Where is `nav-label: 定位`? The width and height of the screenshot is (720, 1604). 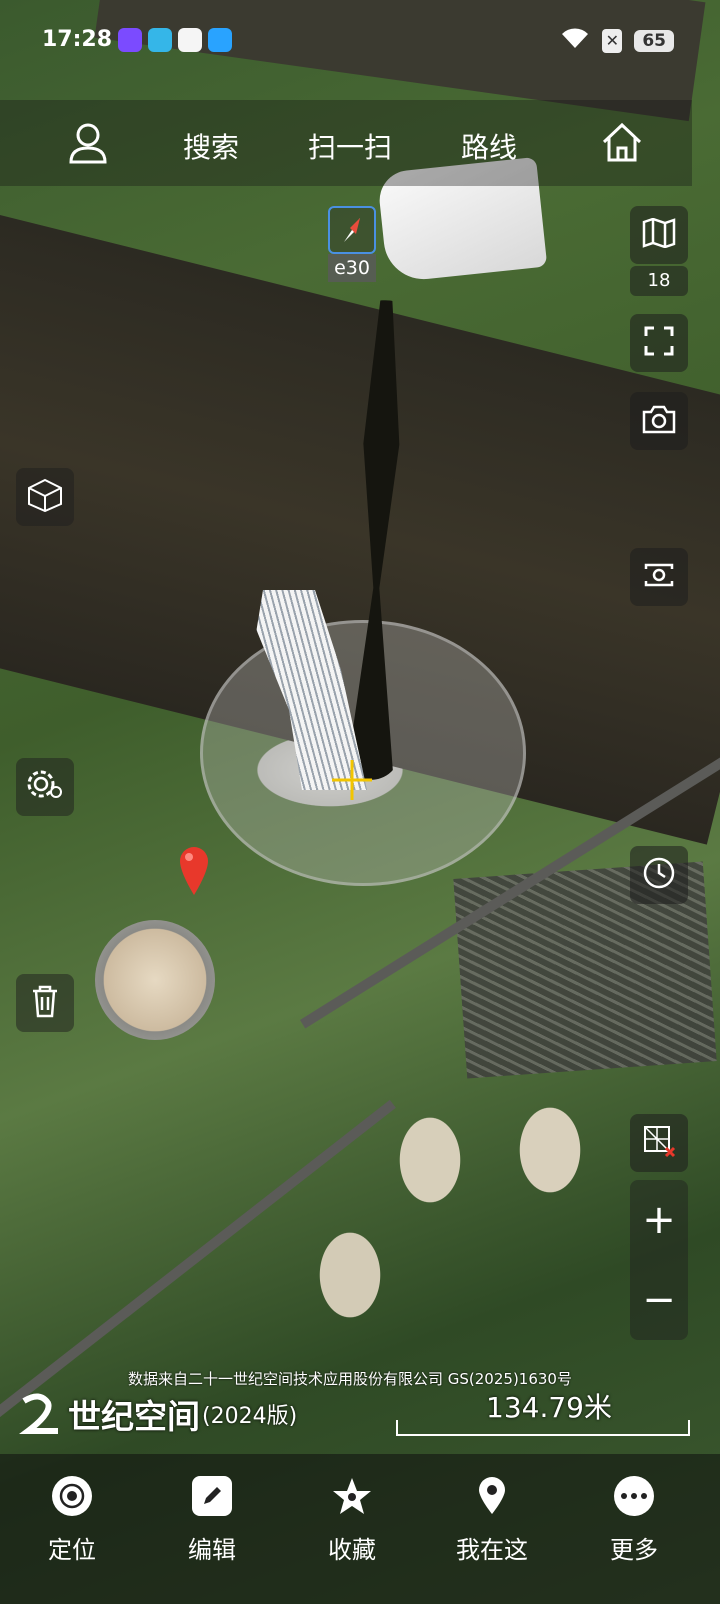 nav-label: 定位 is located at coordinates (72, 1550).